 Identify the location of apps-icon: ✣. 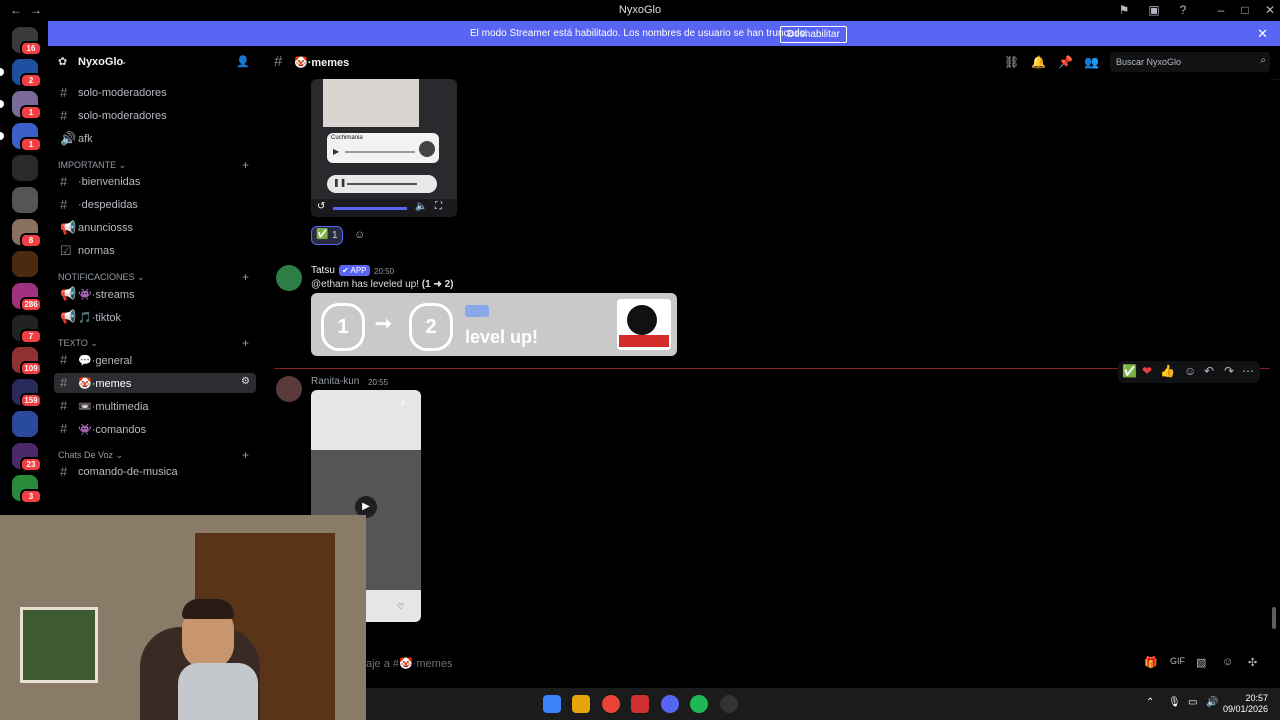
(1252, 662).